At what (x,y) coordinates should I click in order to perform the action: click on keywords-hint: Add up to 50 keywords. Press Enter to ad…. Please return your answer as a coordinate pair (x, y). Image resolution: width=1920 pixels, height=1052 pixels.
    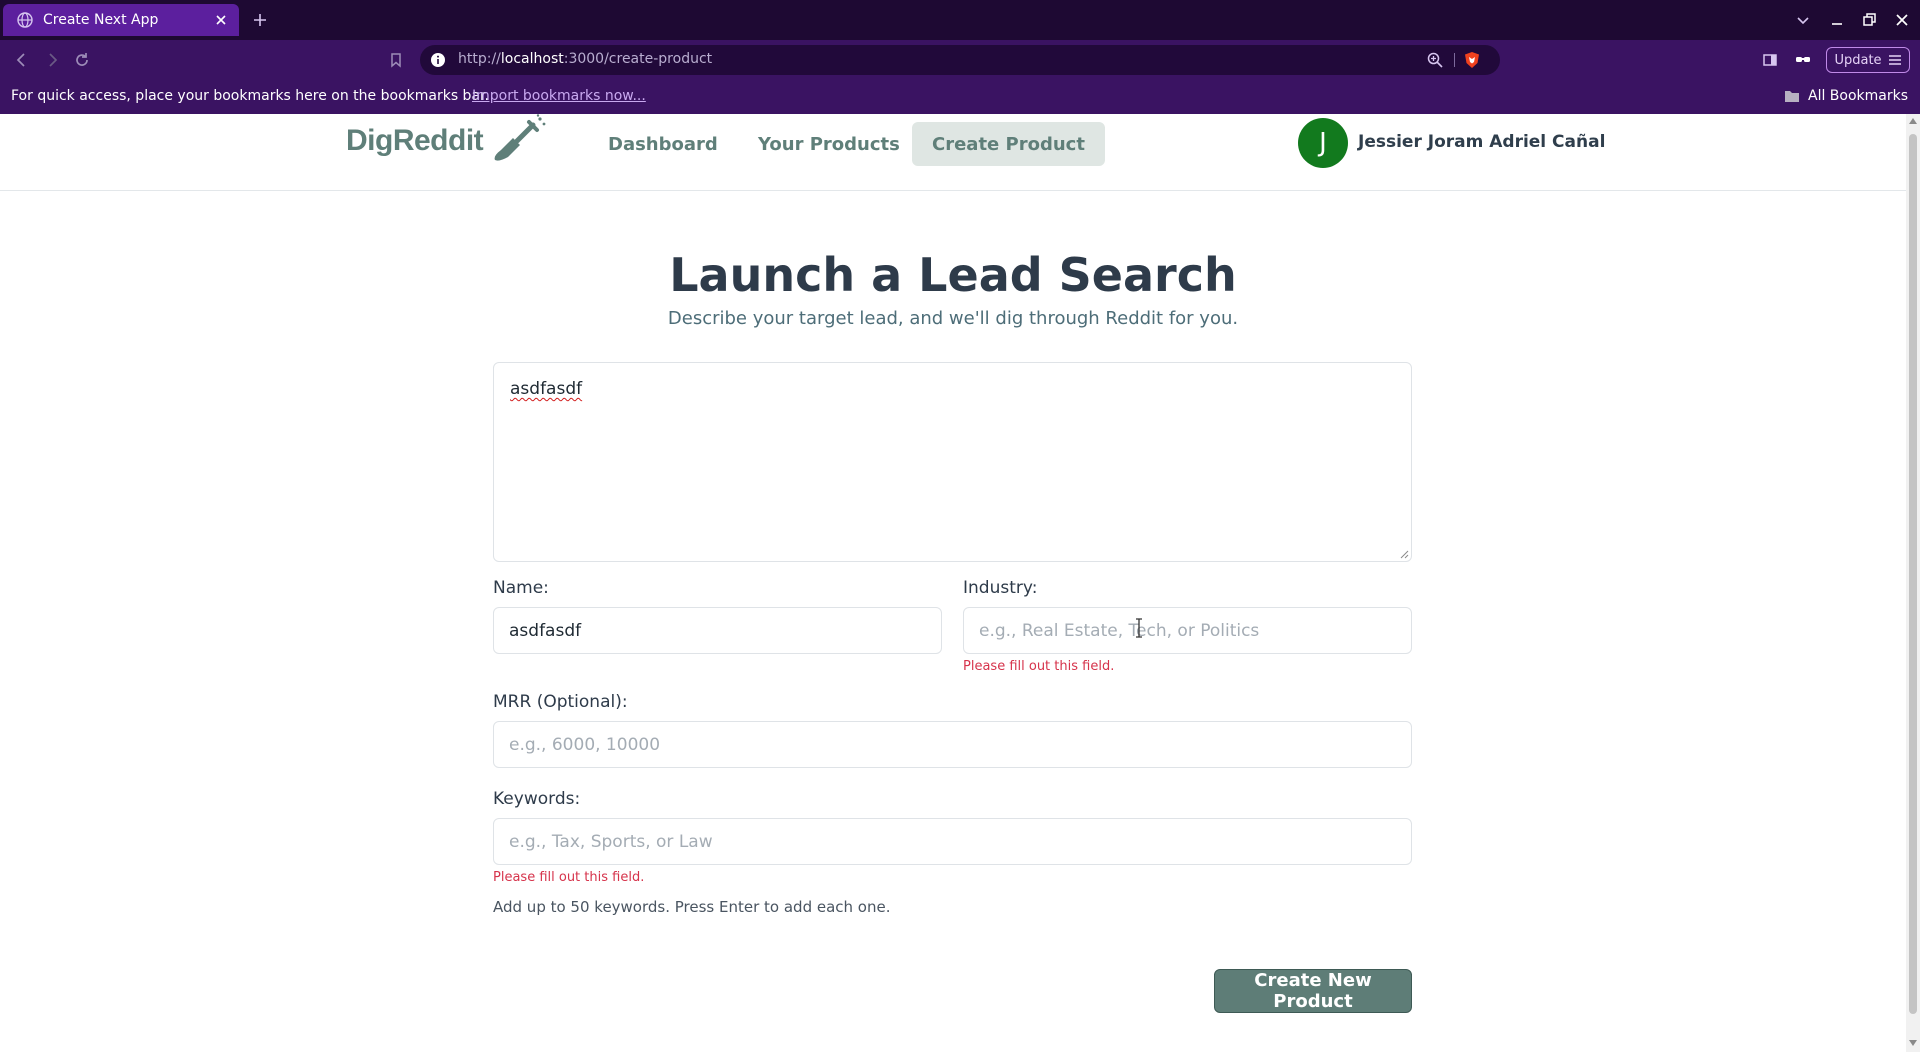
    Looking at the image, I should click on (692, 907).